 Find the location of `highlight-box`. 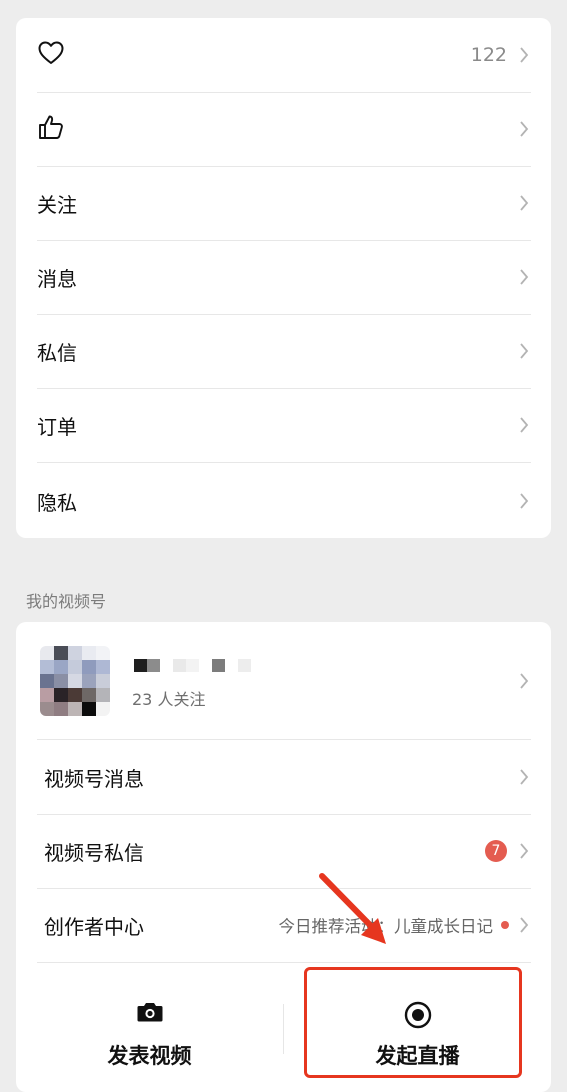

highlight-box is located at coordinates (413, 1022).